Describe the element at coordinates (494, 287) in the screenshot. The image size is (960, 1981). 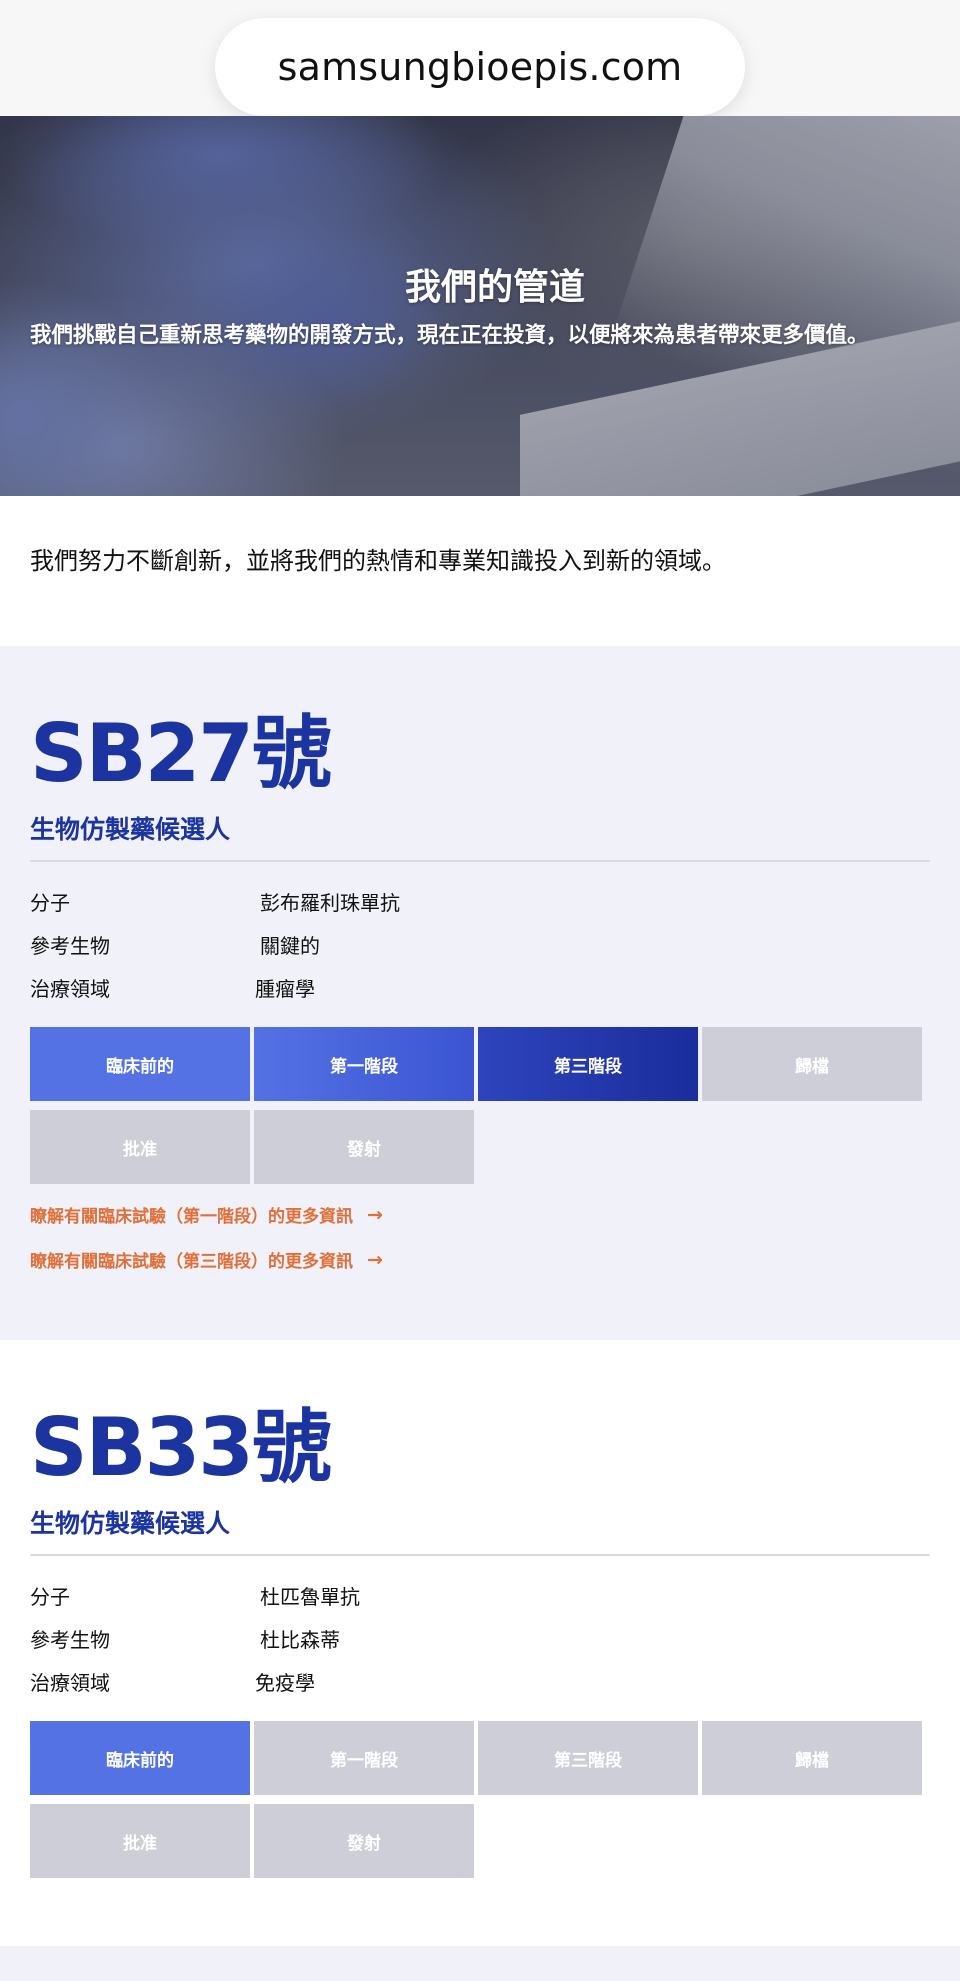
I see `hero-title: 我們的管道` at that location.